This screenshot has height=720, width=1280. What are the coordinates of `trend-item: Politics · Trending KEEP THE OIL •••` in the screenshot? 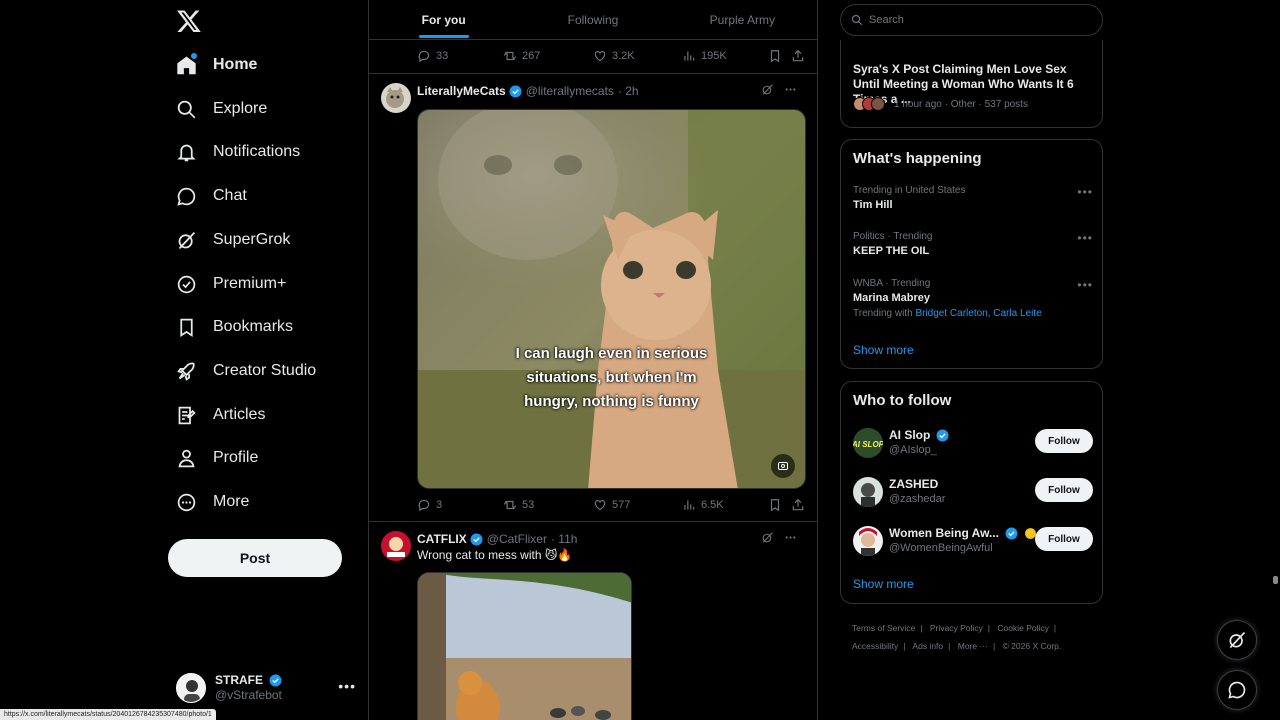 It's located at (973, 244).